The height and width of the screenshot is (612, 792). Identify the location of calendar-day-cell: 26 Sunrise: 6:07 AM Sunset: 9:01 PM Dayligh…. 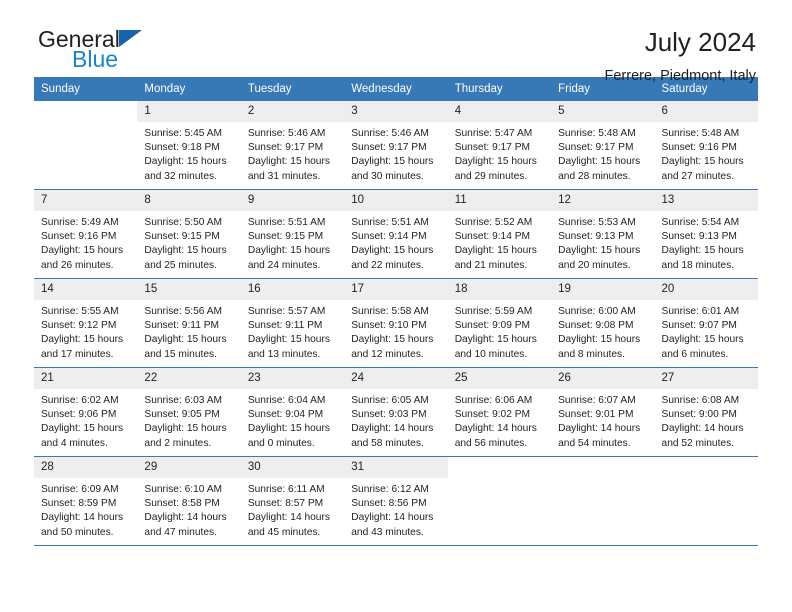
(603, 412).